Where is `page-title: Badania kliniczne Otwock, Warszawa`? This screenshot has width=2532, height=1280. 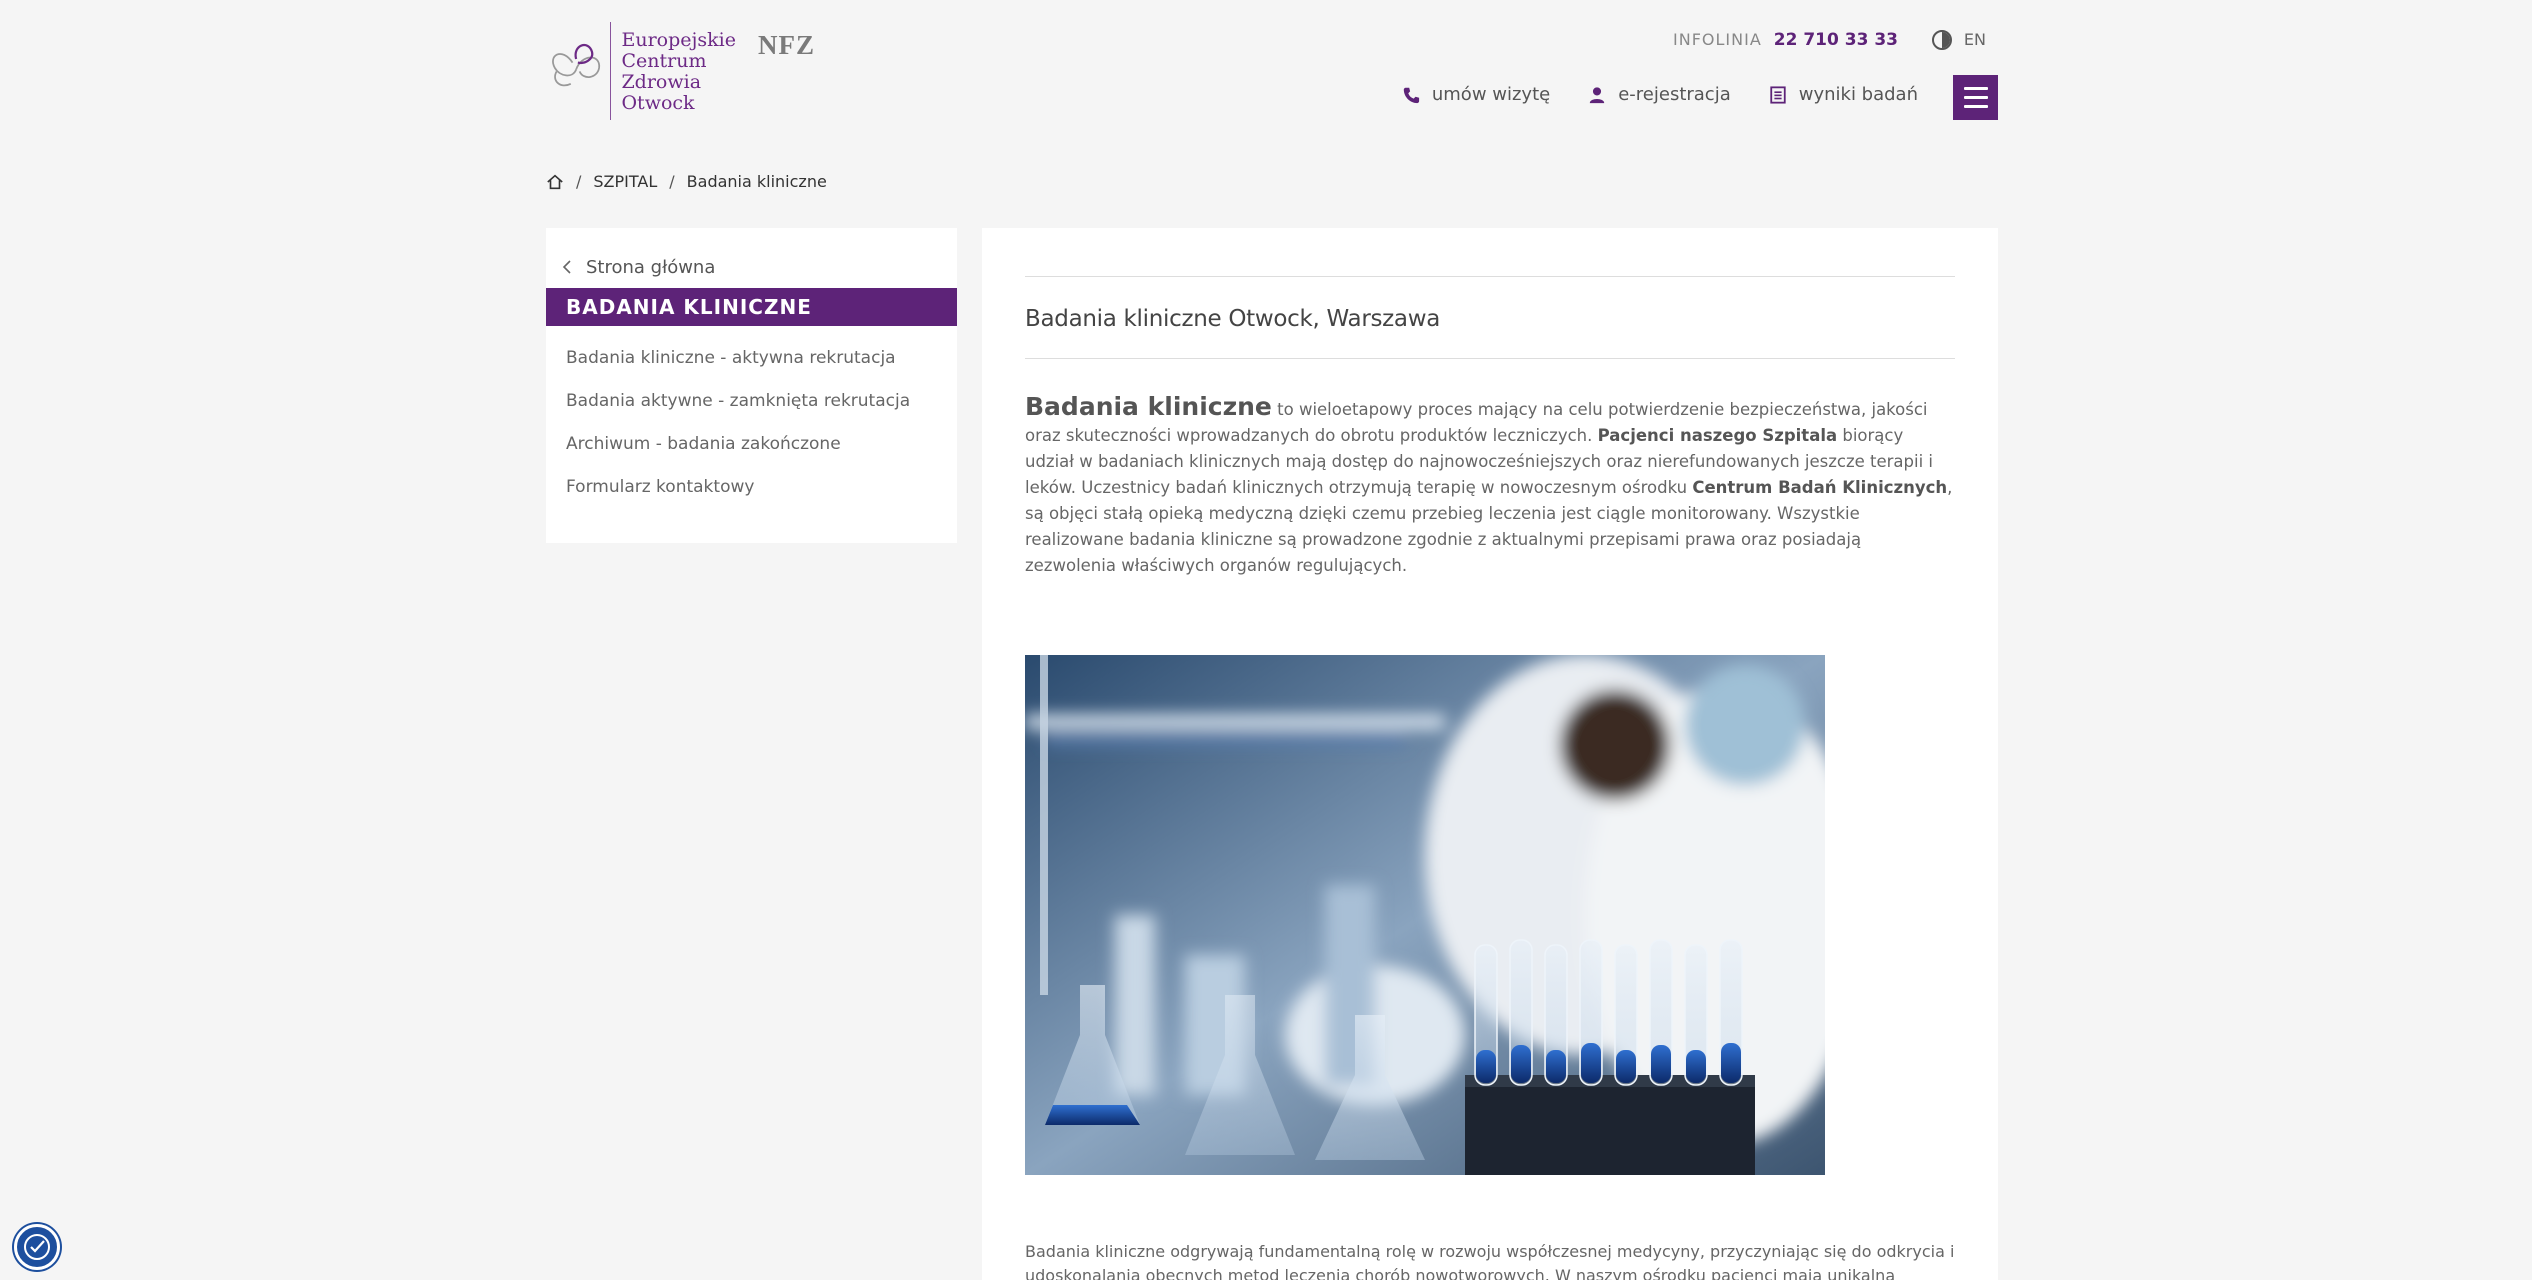
page-title: Badania kliniczne Otwock, Warszawa is located at coordinates (1233, 319).